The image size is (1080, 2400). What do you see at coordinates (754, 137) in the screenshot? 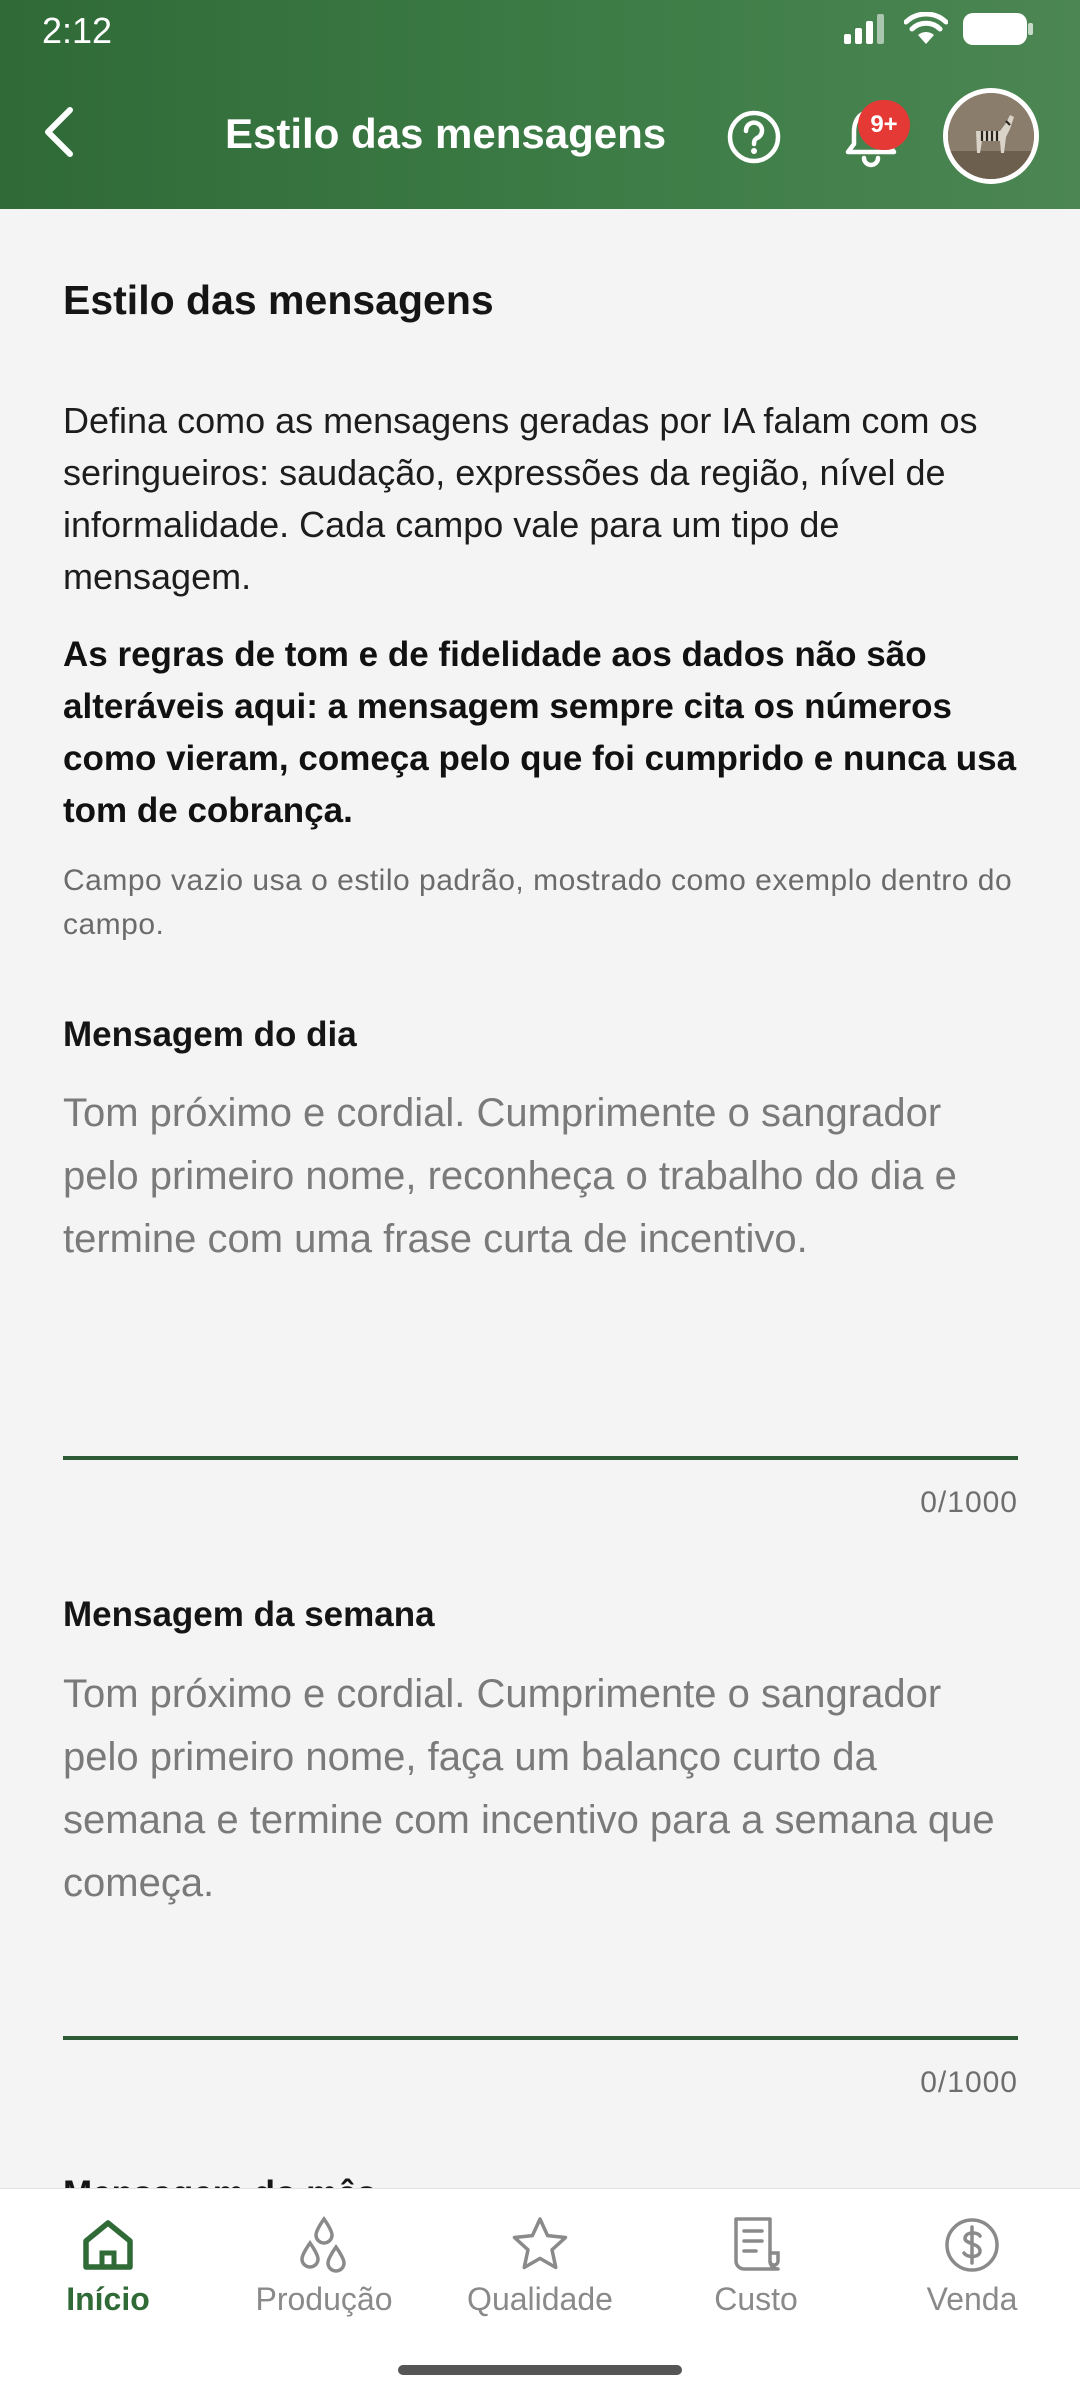
I see `help-icon` at bounding box center [754, 137].